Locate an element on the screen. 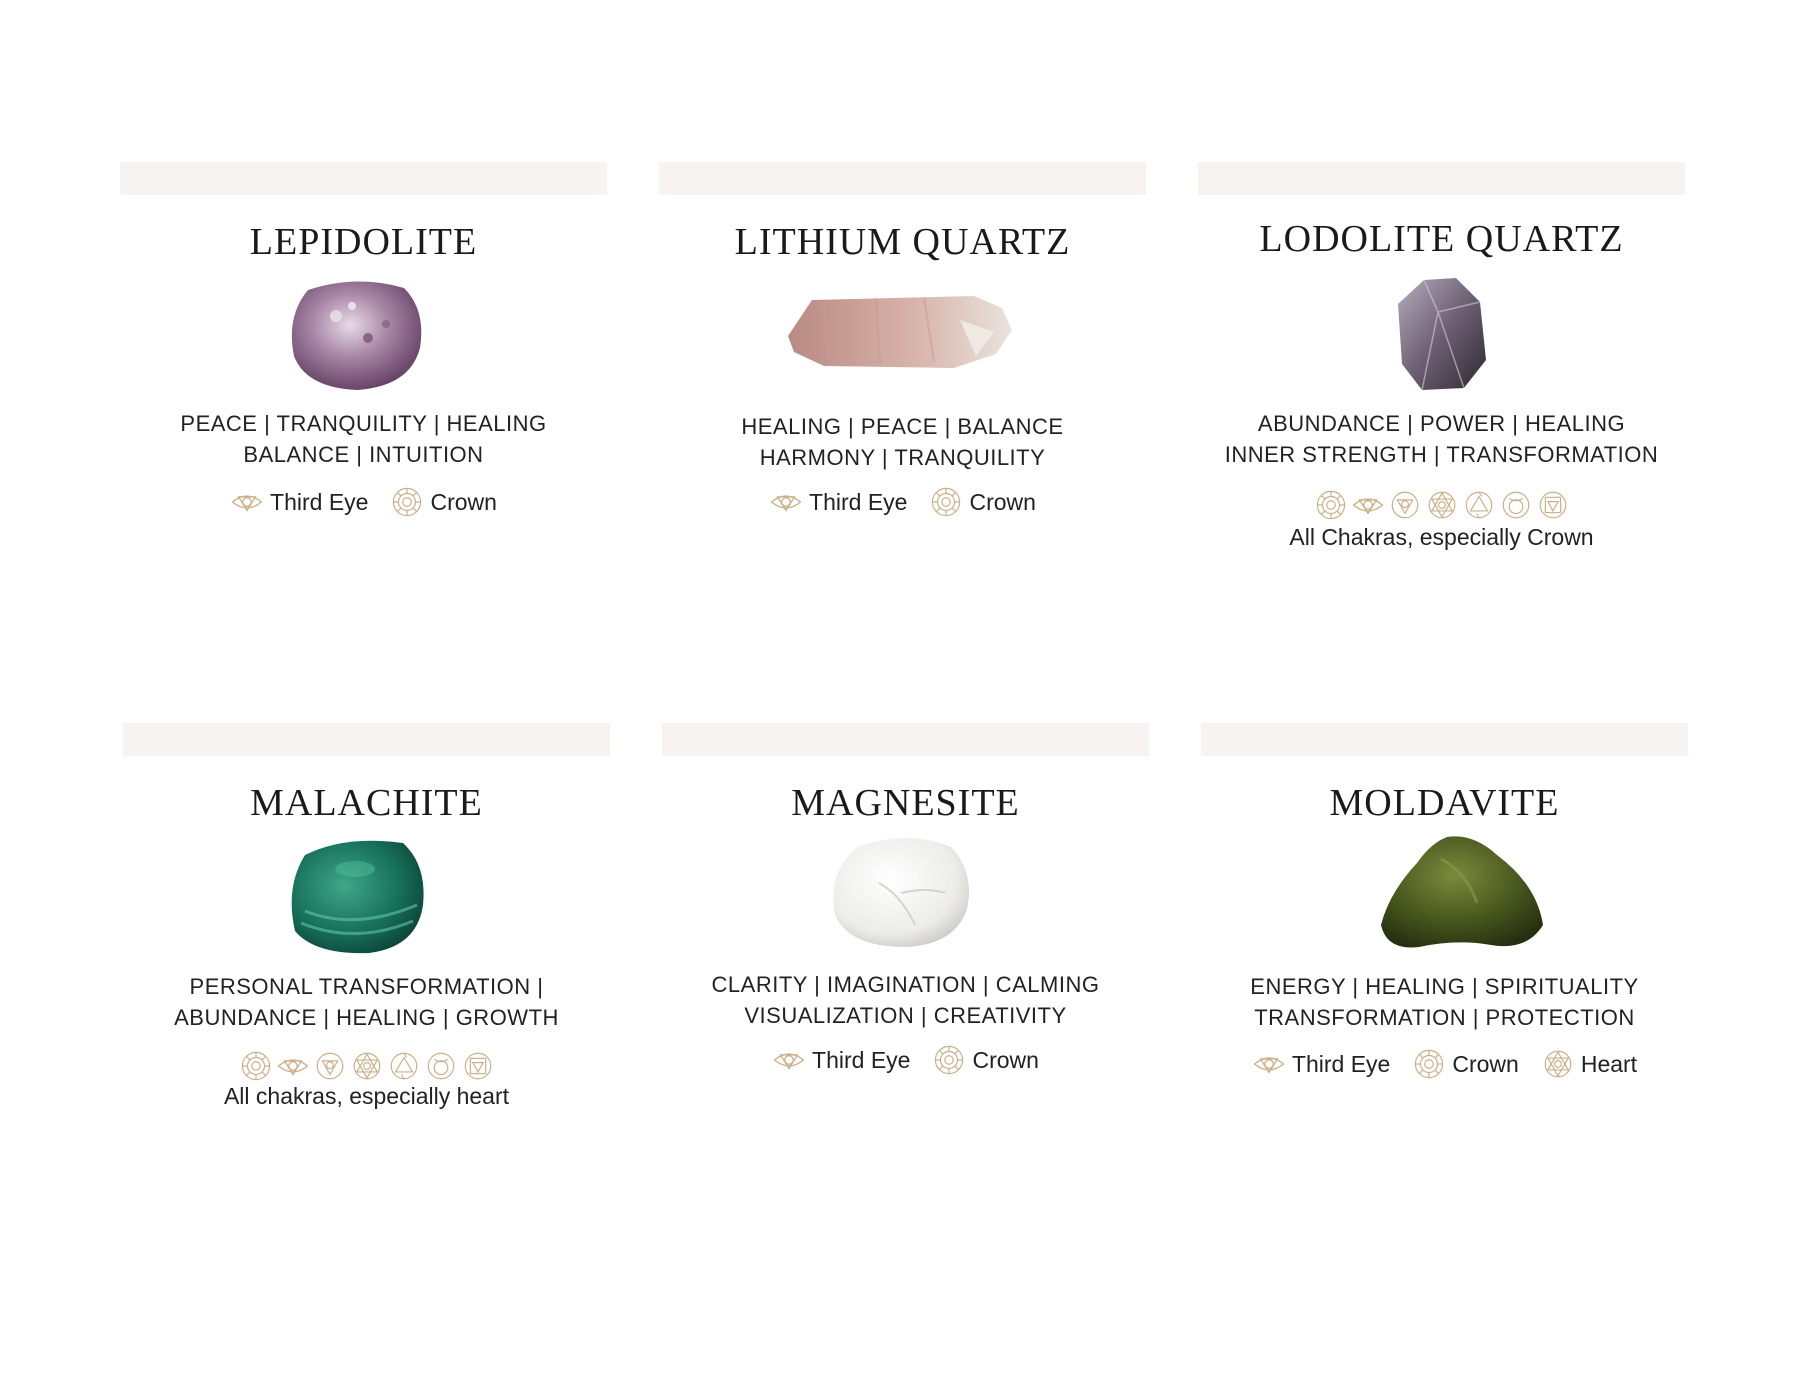 The height and width of the screenshot is (1391, 1800). properties-line: PEACE | TRANQUILITY | HEALING is located at coordinates (363, 423).